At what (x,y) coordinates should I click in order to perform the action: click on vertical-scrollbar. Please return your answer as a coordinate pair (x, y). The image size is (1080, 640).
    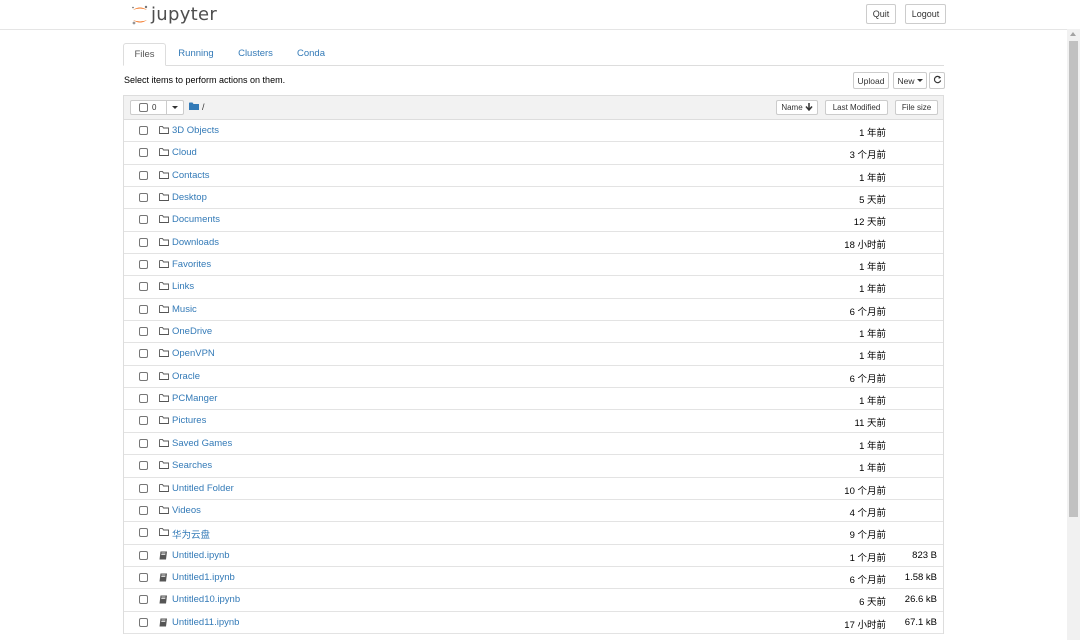
    Looking at the image, I should click on (1073, 334).